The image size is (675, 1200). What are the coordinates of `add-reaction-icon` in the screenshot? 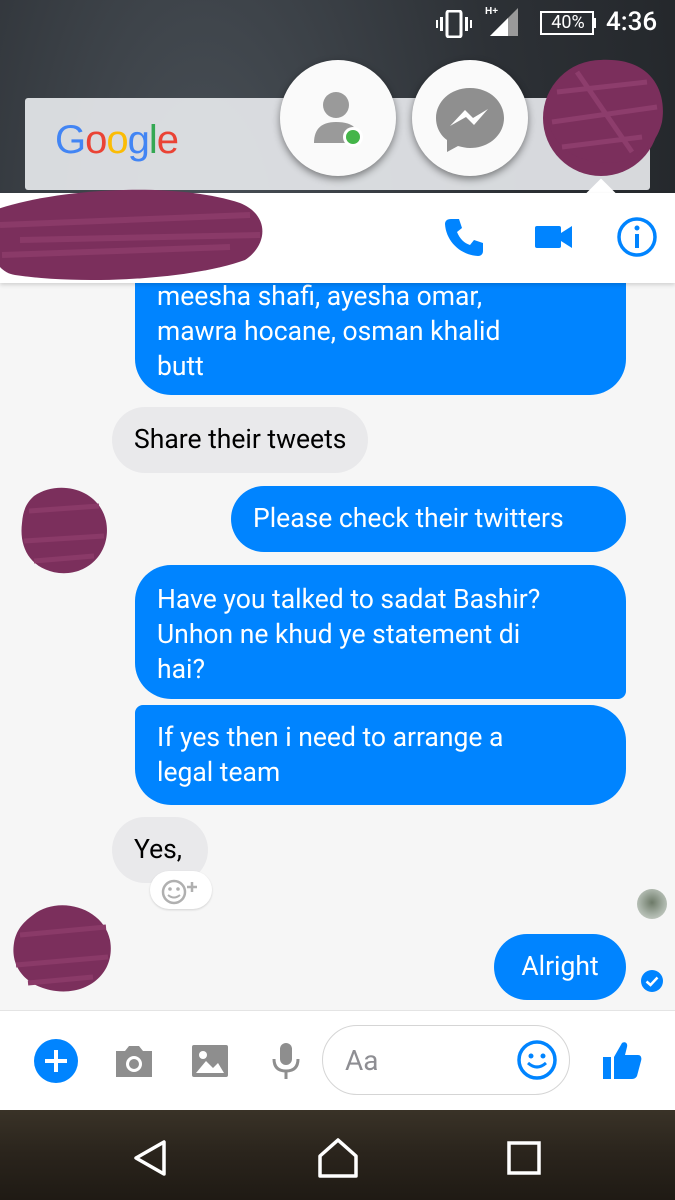 It's located at (179, 892).